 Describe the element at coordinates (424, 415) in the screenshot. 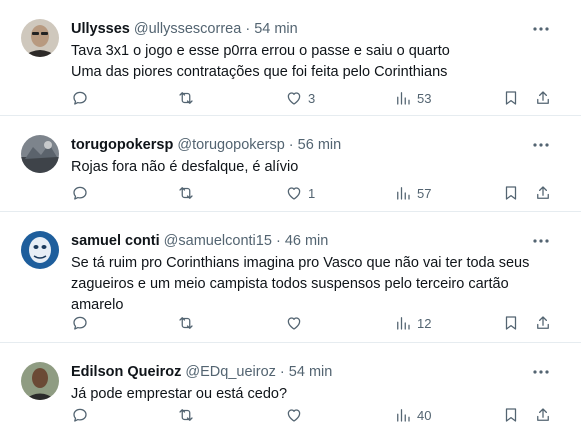

I see `view-count: 40` at that location.